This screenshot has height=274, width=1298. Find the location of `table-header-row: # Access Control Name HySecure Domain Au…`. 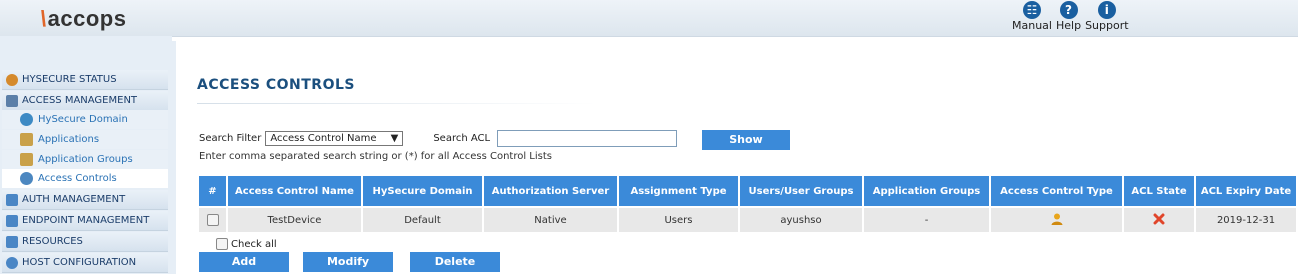

table-header-row: # Access Control Name HySecure Domain Au… is located at coordinates (747, 191).